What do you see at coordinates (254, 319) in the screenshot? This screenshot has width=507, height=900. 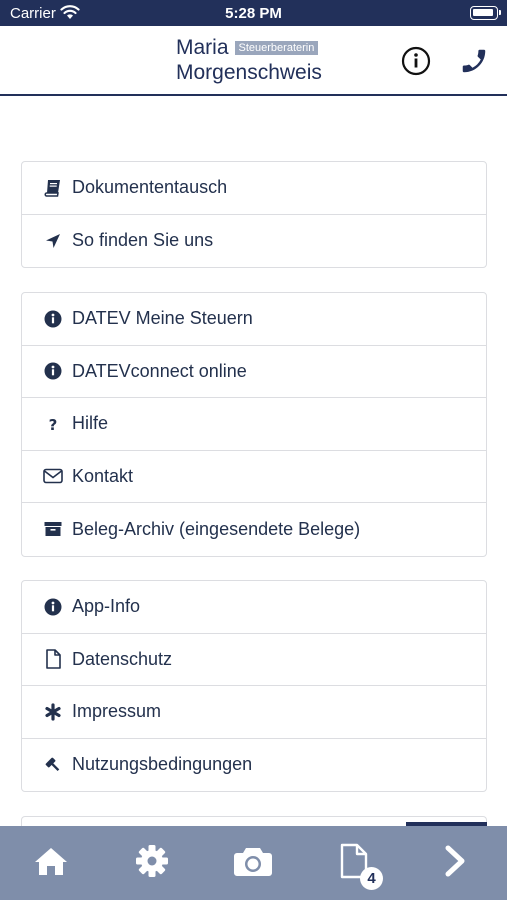 I see `menu-item-datev-meine-steuern: DATEV Meine Steuern` at bounding box center [254, 319].